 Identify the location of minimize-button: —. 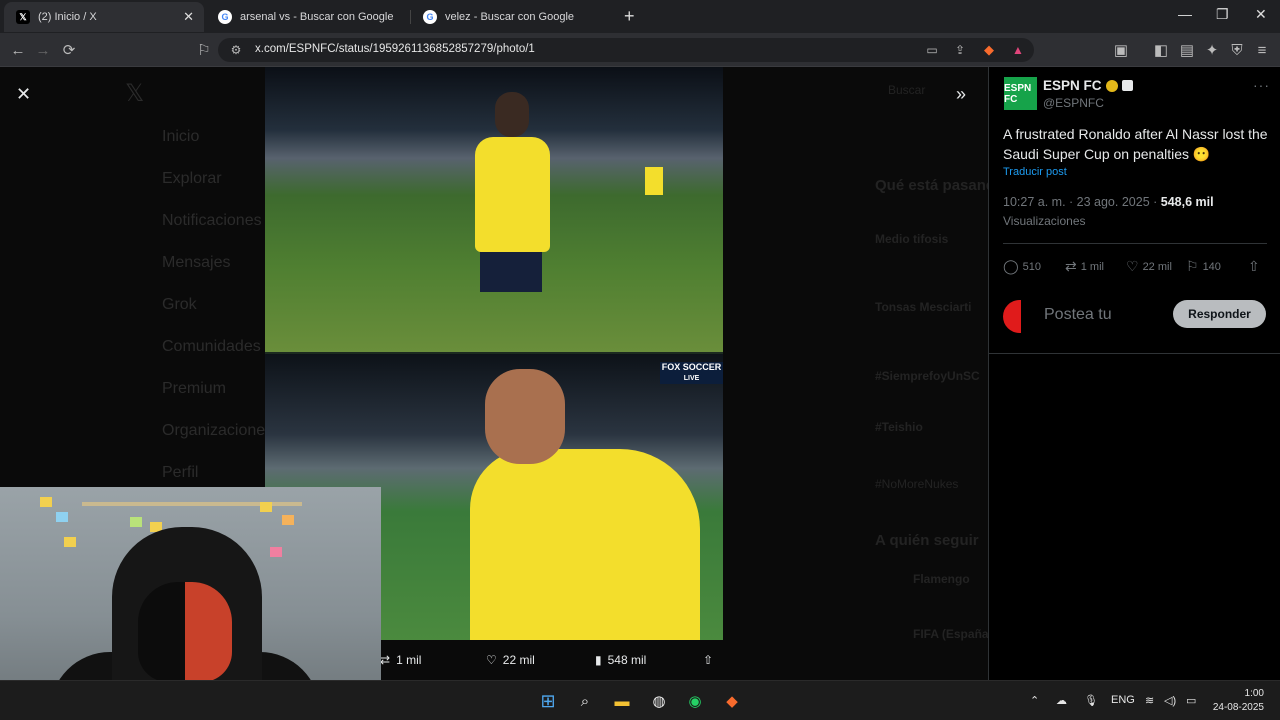
(1185, 14).